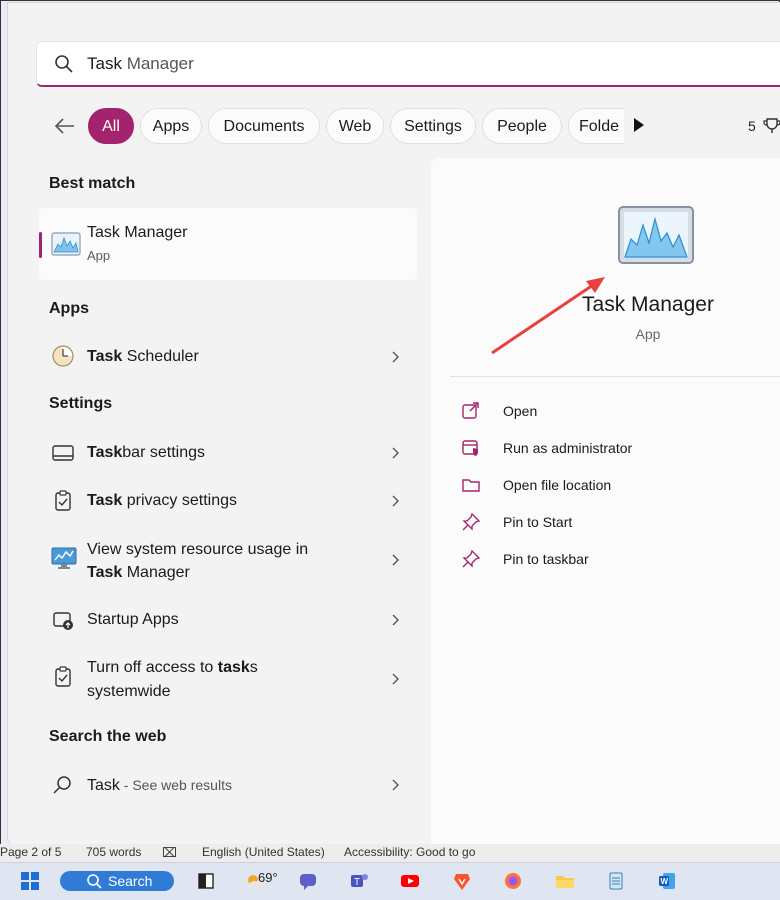  I want to click on result-turn-off-access-to-tasks: Turn off access to tasks systemwide, so click(228, 678).